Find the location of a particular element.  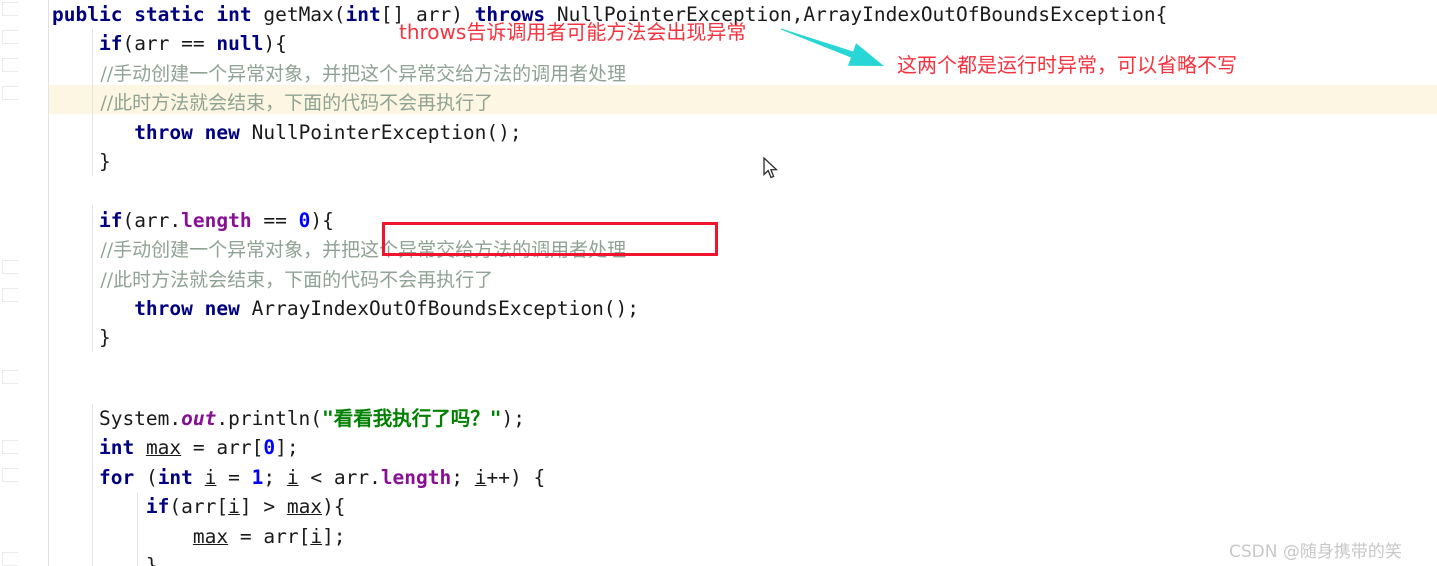

code-line: if(arr == null){ is located at coordinates (169, 43).